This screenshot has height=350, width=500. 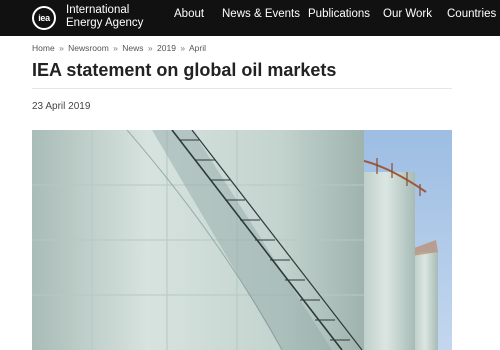 I want to click on page-title: IEA statement on global oil markets, so click(x=184, y=70).